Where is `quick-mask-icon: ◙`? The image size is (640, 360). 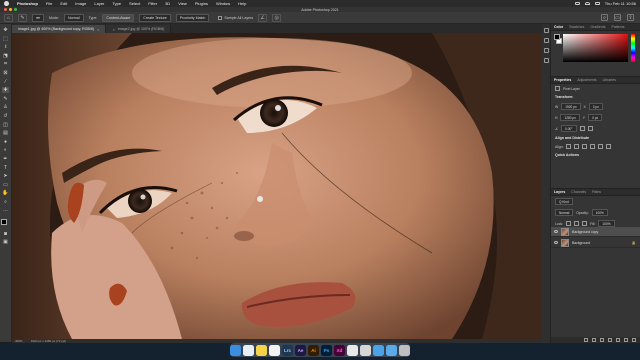
quick-mask-icon: ◙ is located at coordinates (5, 234).